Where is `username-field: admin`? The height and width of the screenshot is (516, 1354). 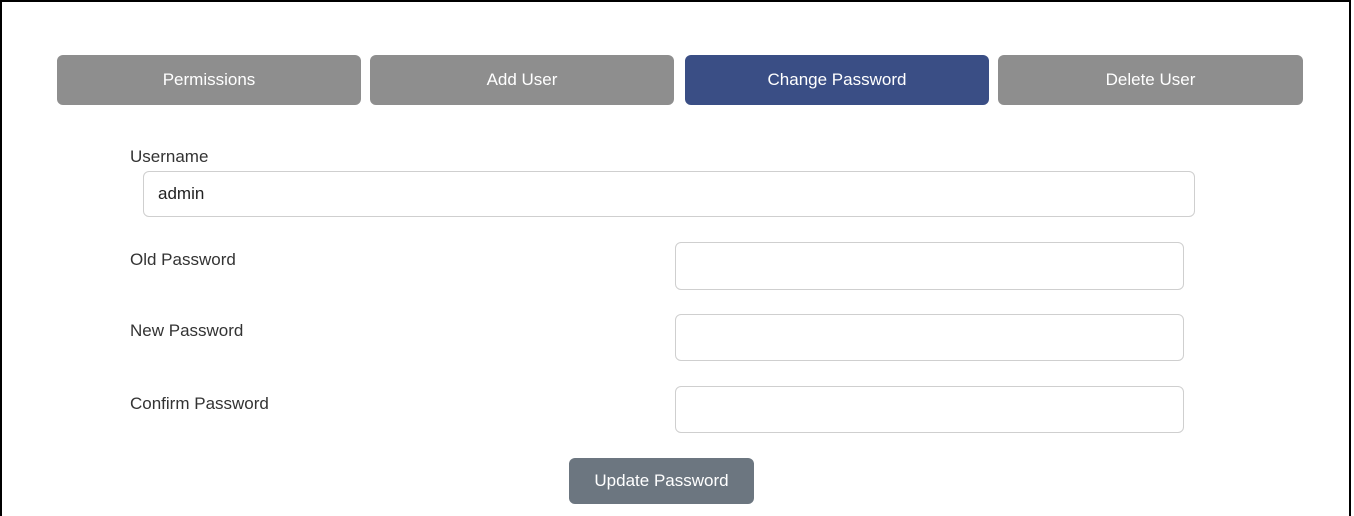 username-field: admin is located at coordinates (669, 194).